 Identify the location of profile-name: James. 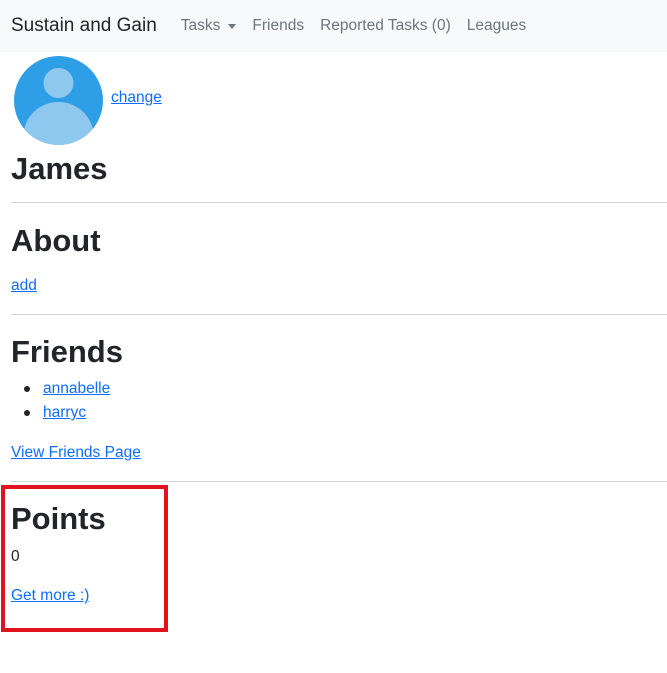
(59, 168).